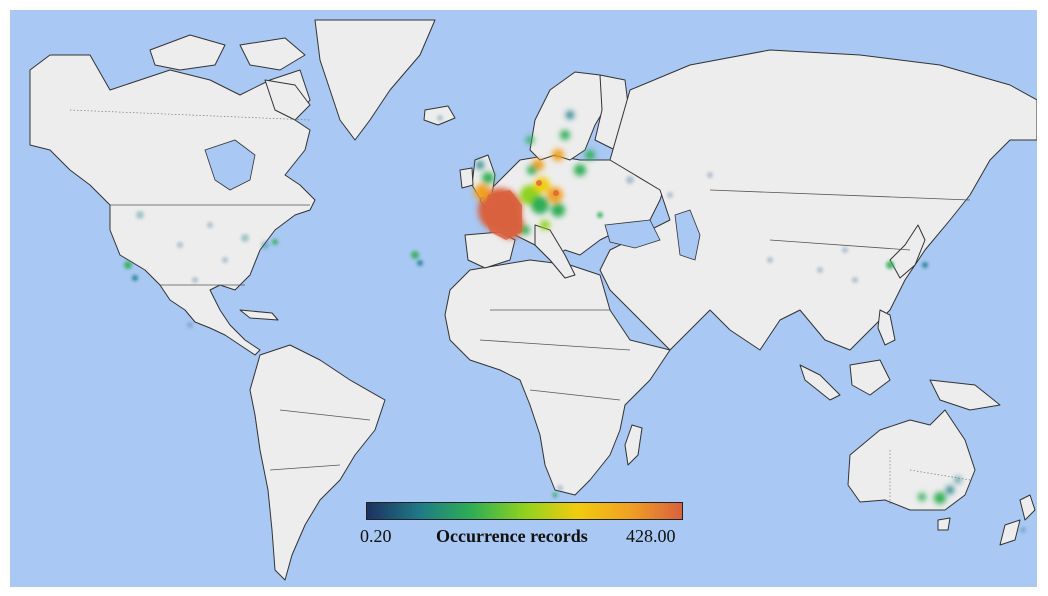 The width and height of the screenshot is (1048, 596). I want to click on legend-min-label: 0.20, so click(376, 536).